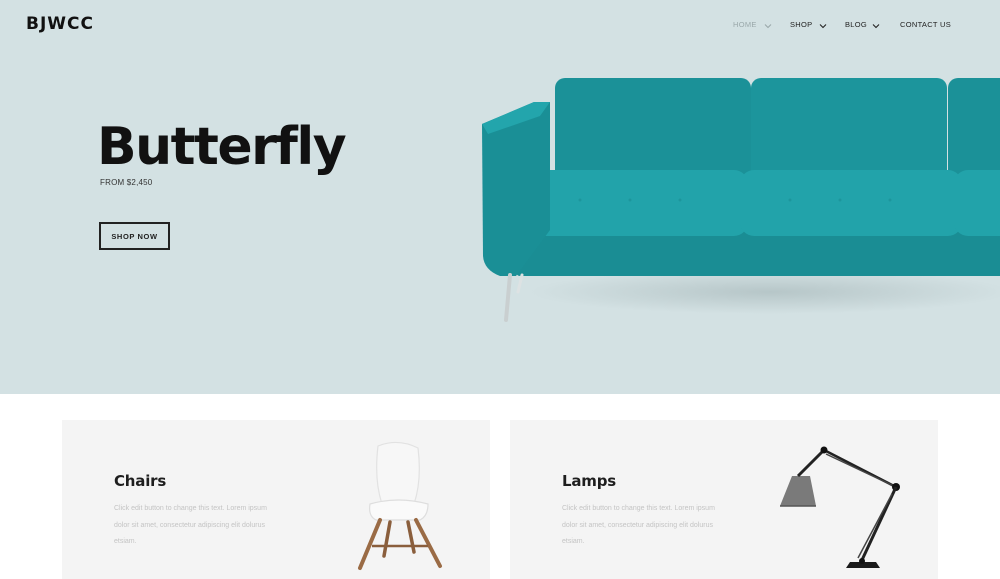 This screenshot has height=579, width=1000. Describe the element at coordinates (60, 24) in the screenshot. I see `brand-logo: BJWCC` at that location.